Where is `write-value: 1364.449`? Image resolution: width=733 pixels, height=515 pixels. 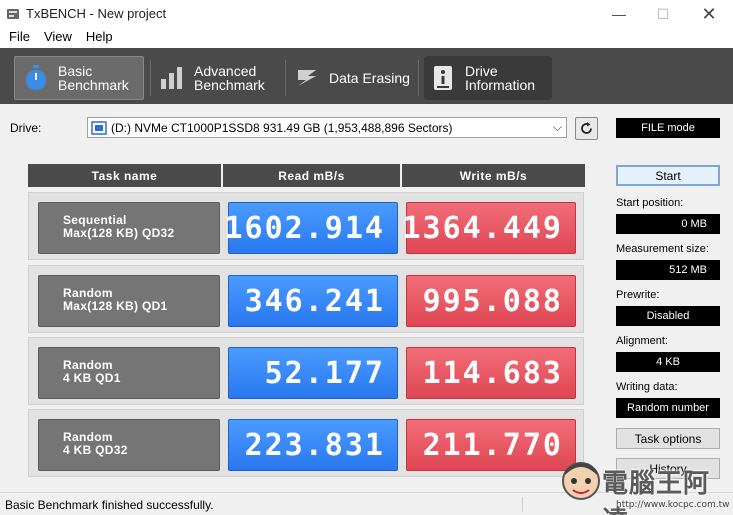 write-value: 1364.449 is located at coordinates (489, 228).